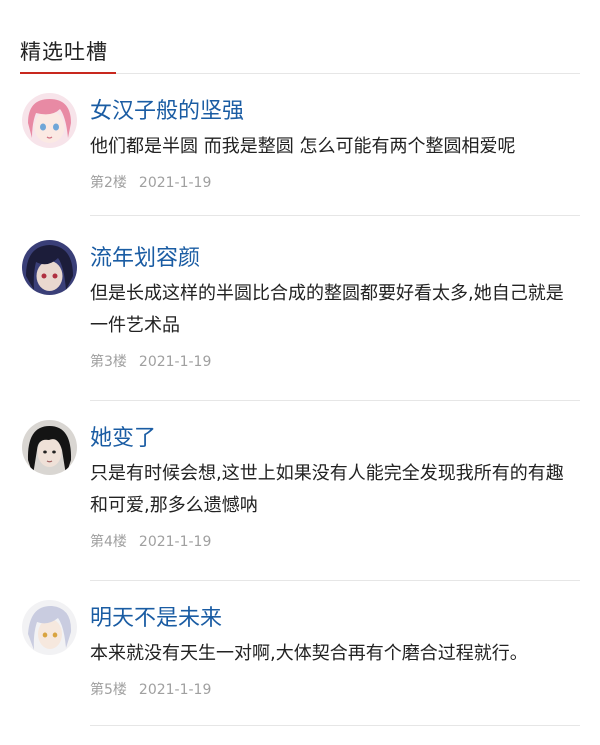  What do you see at coordinates (335, 112) in the screenshot?
I see `comment-username: 女汉子般的坚强` at bounding box center [335, 112].